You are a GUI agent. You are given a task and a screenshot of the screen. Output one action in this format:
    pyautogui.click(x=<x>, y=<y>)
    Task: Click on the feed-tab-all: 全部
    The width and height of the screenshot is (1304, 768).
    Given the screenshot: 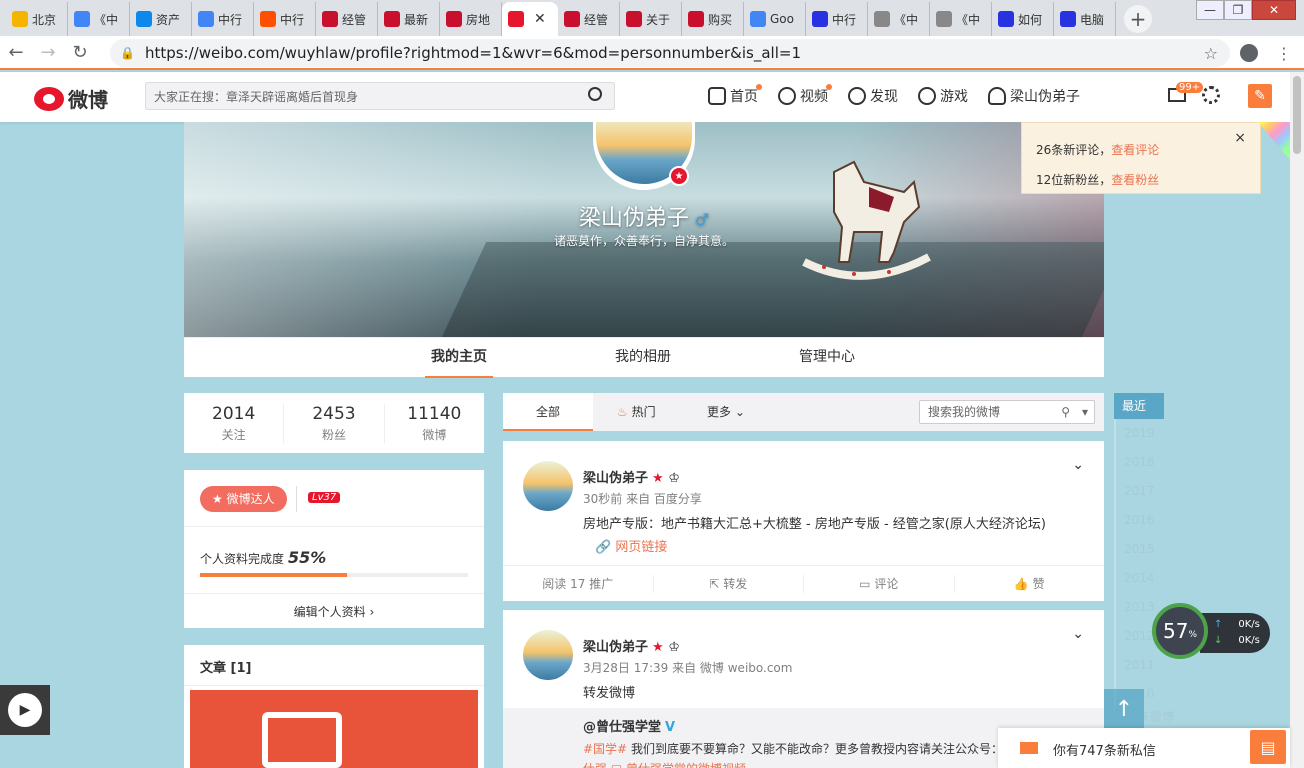 What is the action you would take?
    pyautogui.click(x=548, y=412)
    